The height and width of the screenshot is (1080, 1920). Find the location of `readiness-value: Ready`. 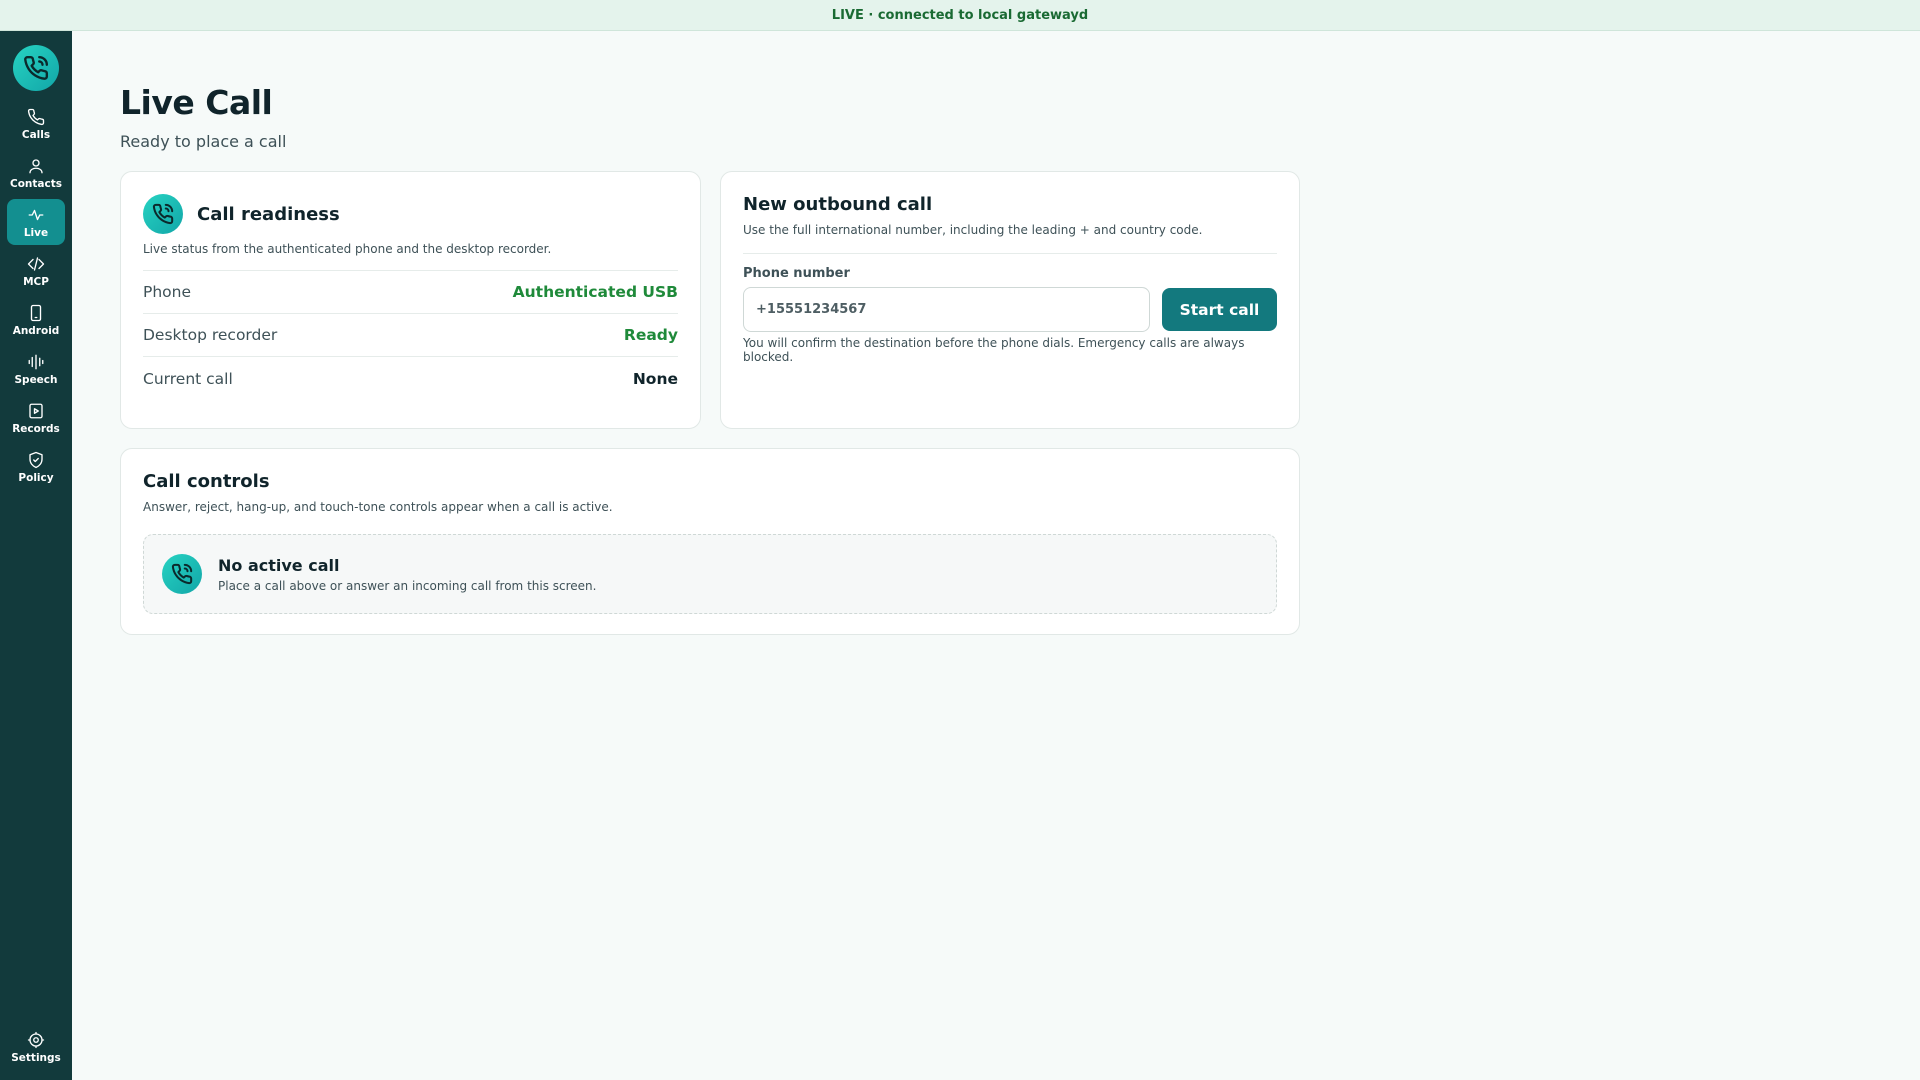

readiness-value: Ready is located at coordinates (650, 335).